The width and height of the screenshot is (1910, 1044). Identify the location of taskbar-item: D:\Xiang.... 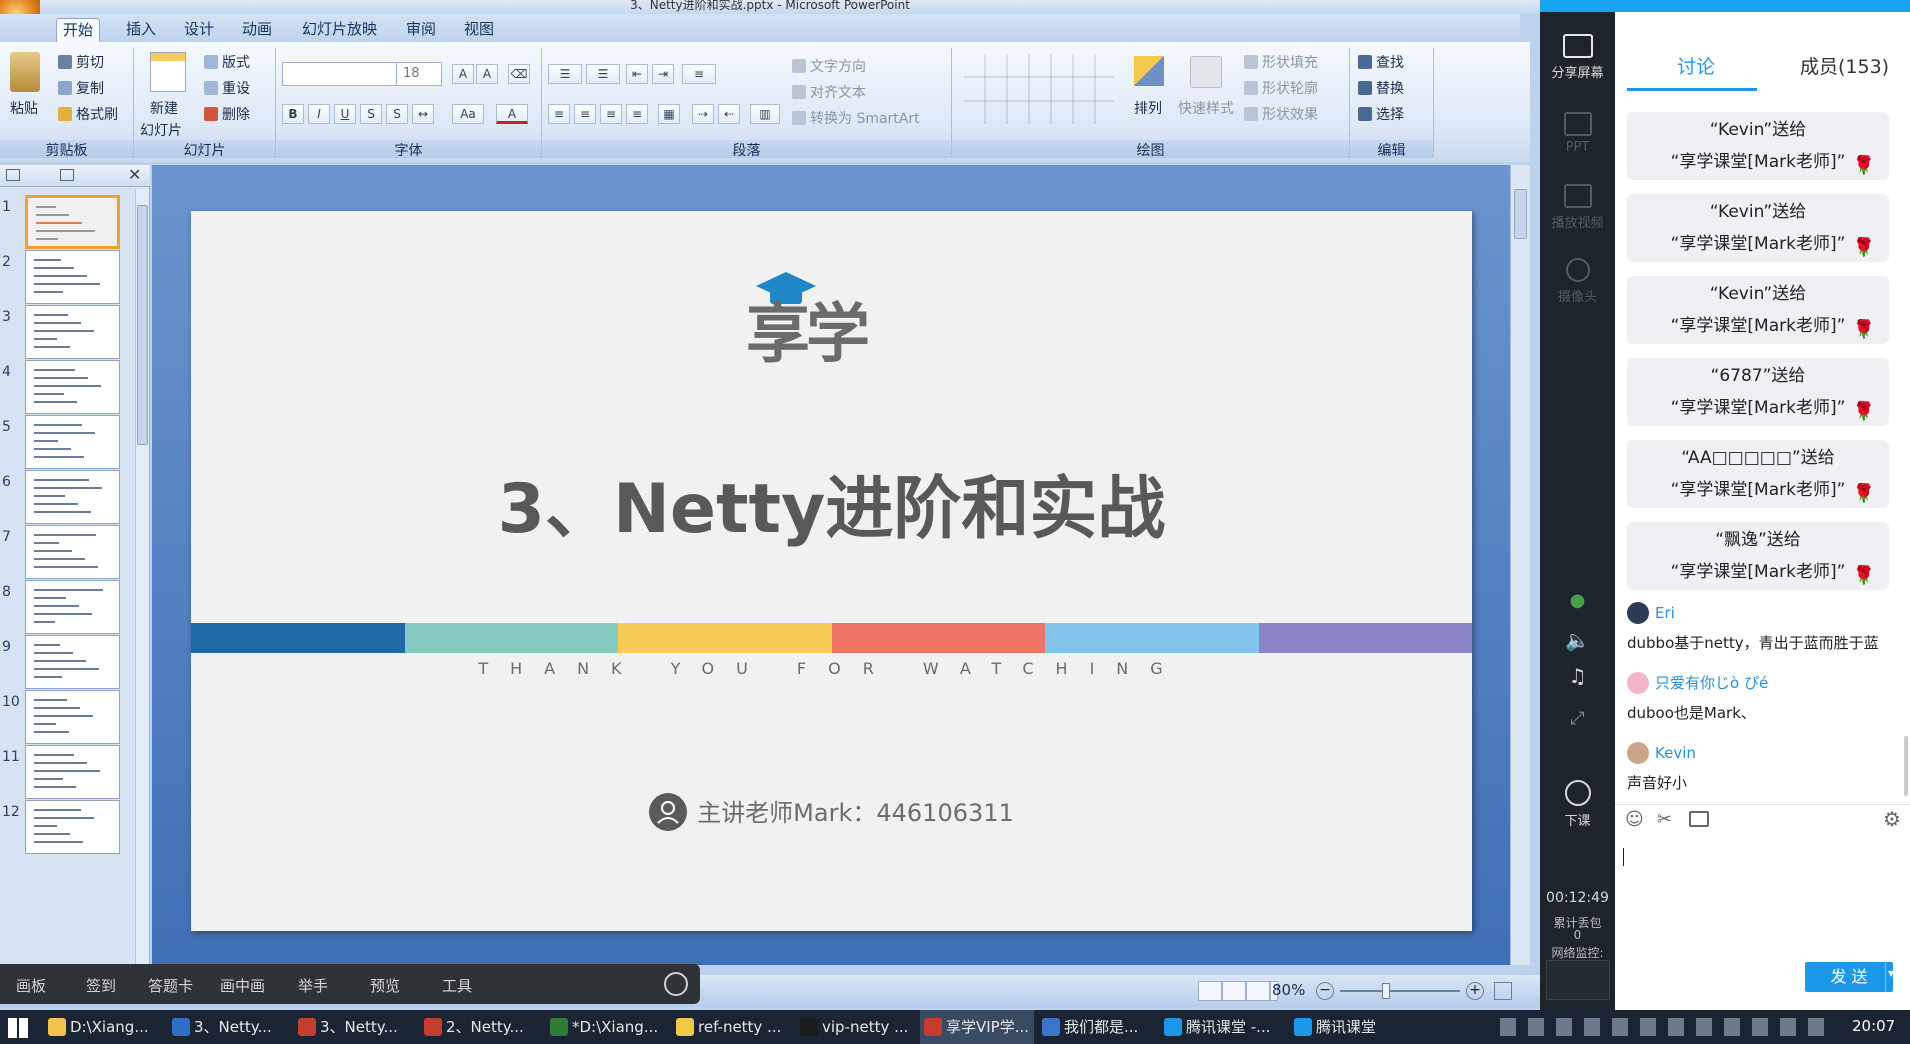
(104, 1027).